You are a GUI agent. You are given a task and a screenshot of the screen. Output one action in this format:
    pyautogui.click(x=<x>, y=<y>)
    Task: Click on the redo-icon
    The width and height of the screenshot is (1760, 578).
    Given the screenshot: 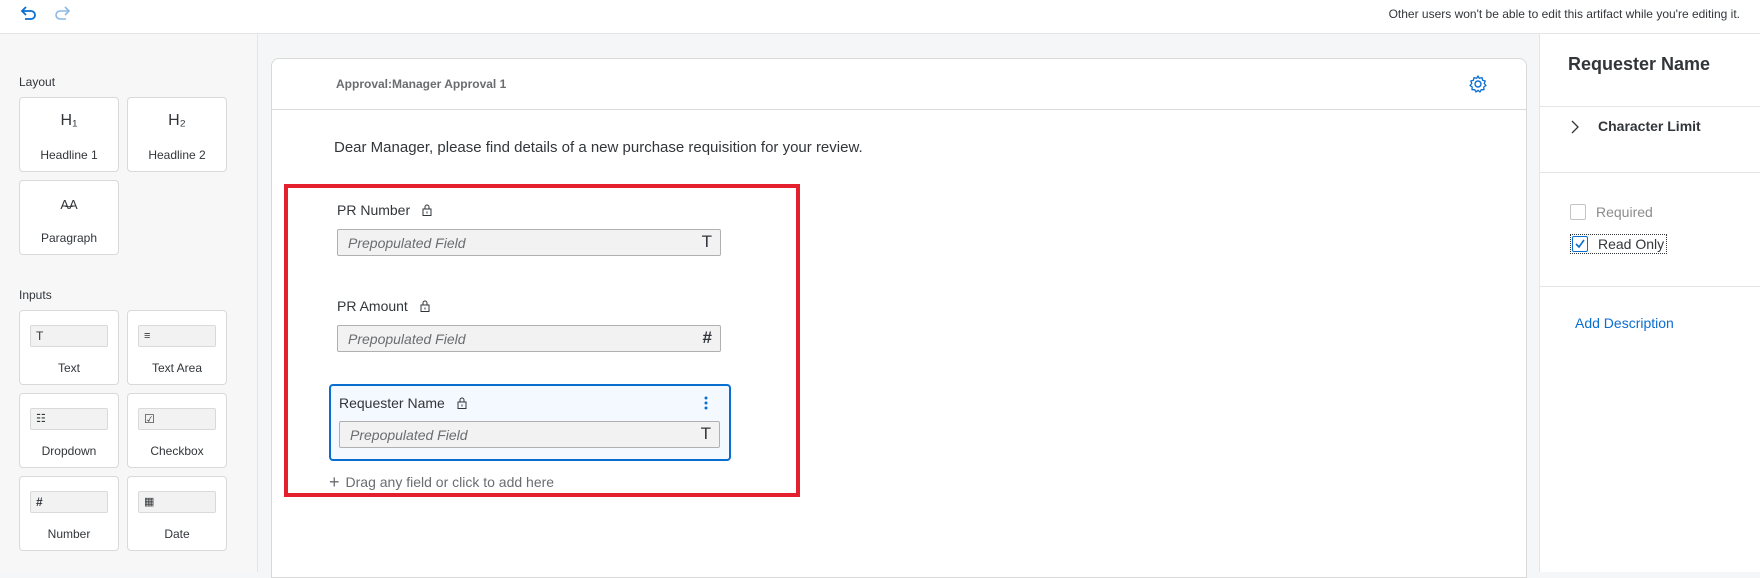 What is the action you would take?
    pyautogui.click(x=63, y=14)
    